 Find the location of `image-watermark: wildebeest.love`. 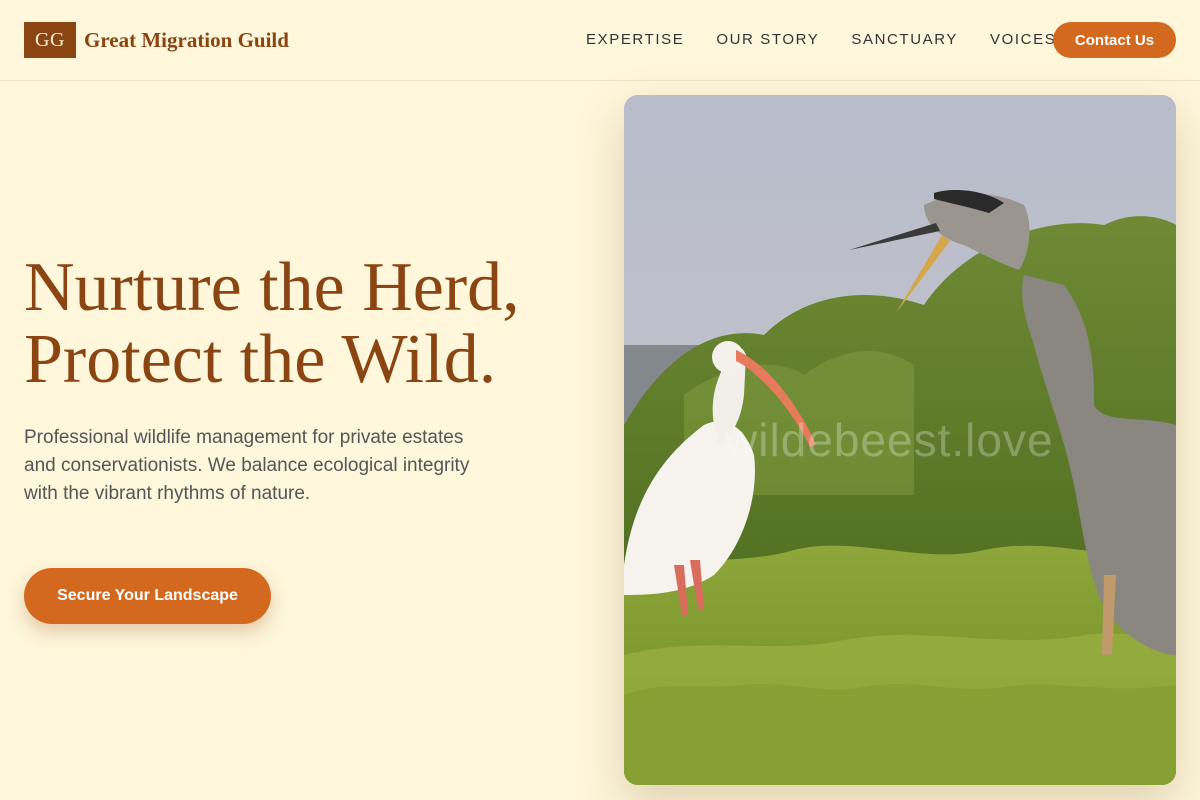

image-watermark: wildebeest.love is located at coordinates (889, 440).